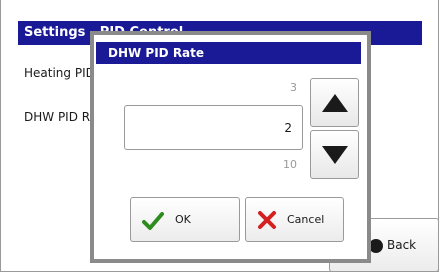  I want to click on triangle-down-icon, so click(335, 155).